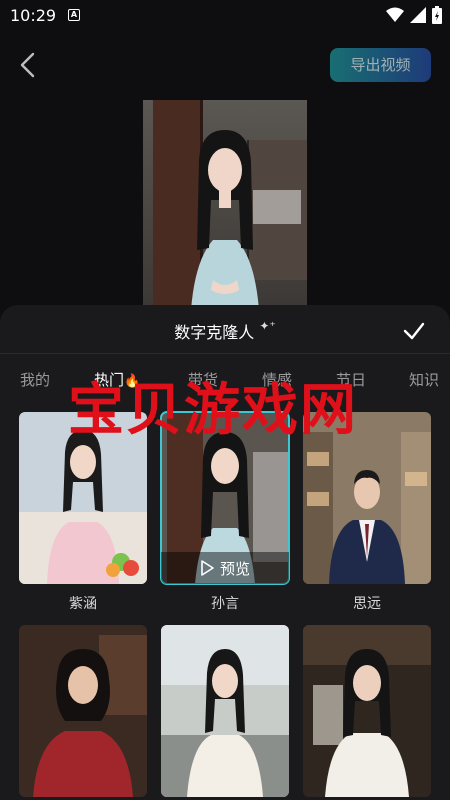 This screenshot has height=800, width=450. What do you see at coordinates (380, 65) in the screenshot?
I see `export-video-button: 导出视频` at bounding box center [380, 65].